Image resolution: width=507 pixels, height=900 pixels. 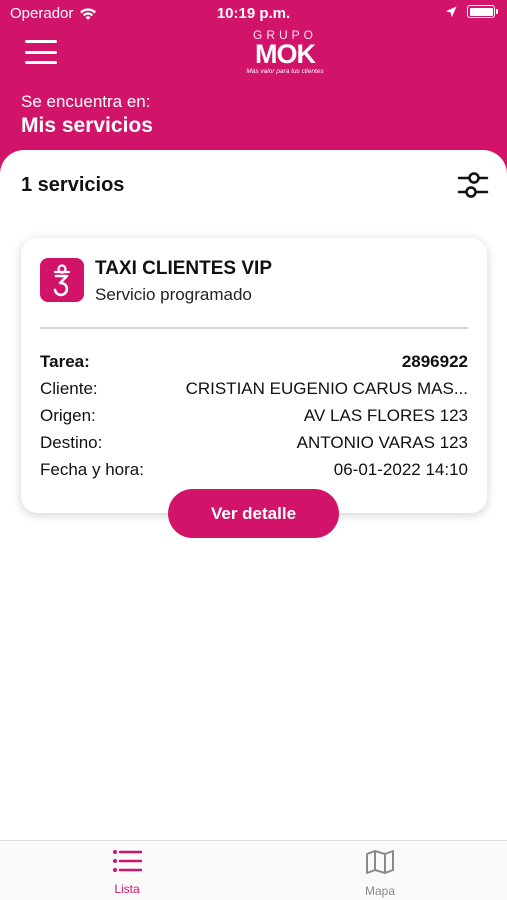 I want to click on detail-label: Tarea:, so click(x=65, y=361).